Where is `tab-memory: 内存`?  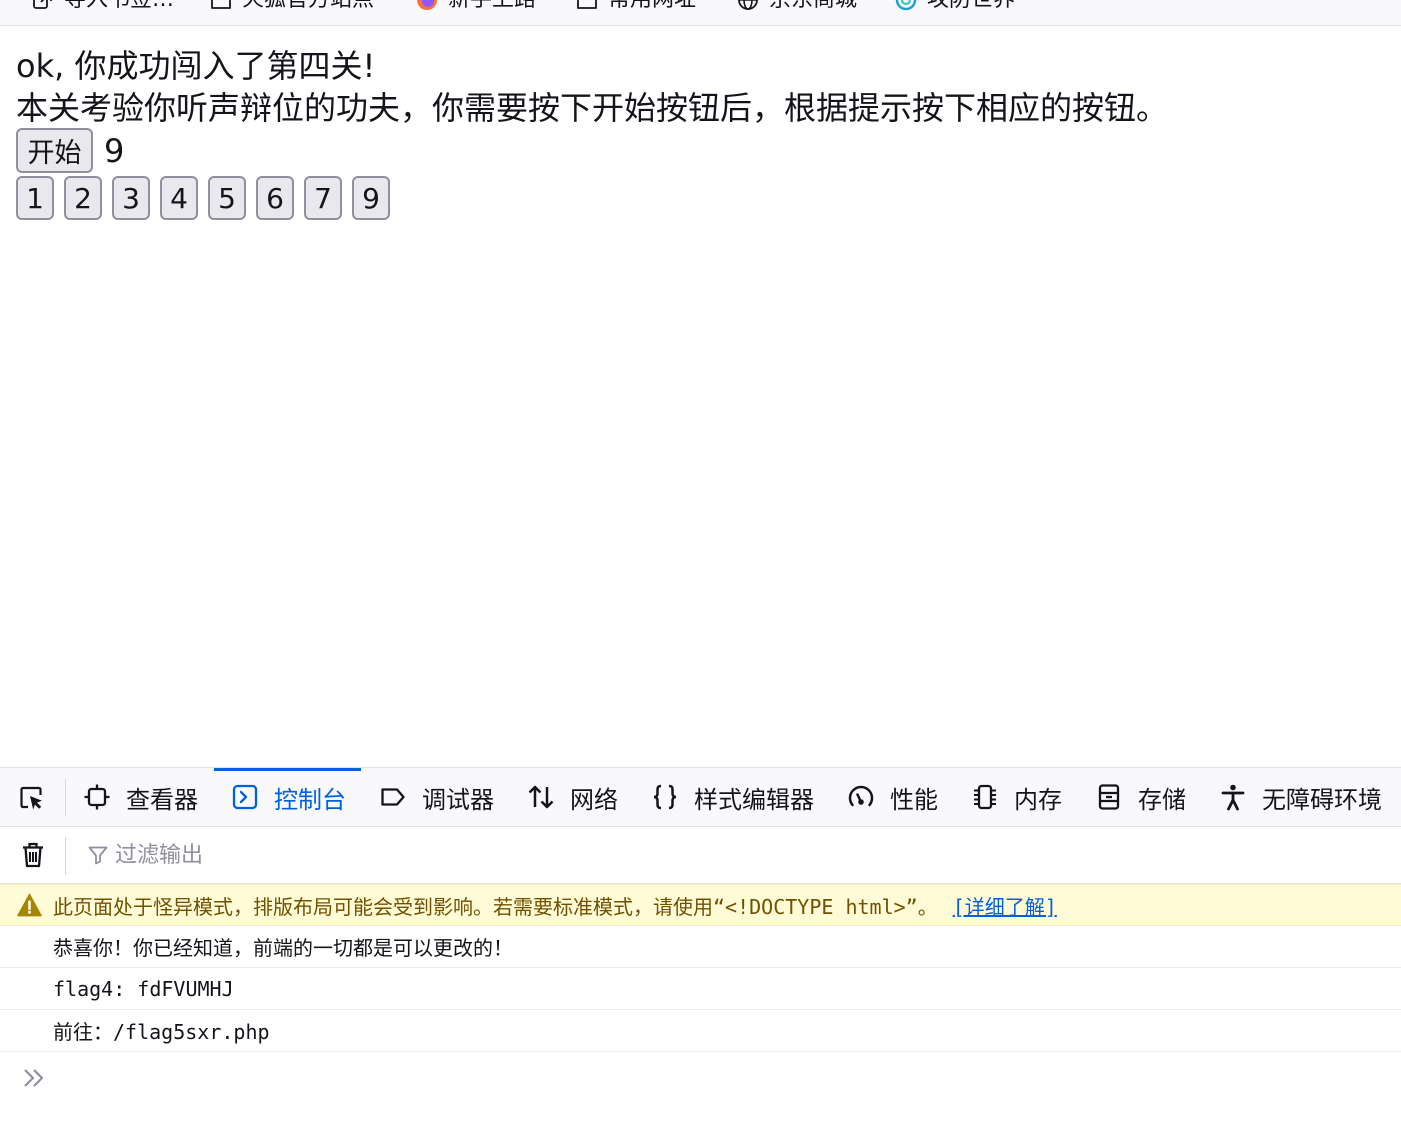
tab-memory: 内存 is located at coordinates (1022, 797).